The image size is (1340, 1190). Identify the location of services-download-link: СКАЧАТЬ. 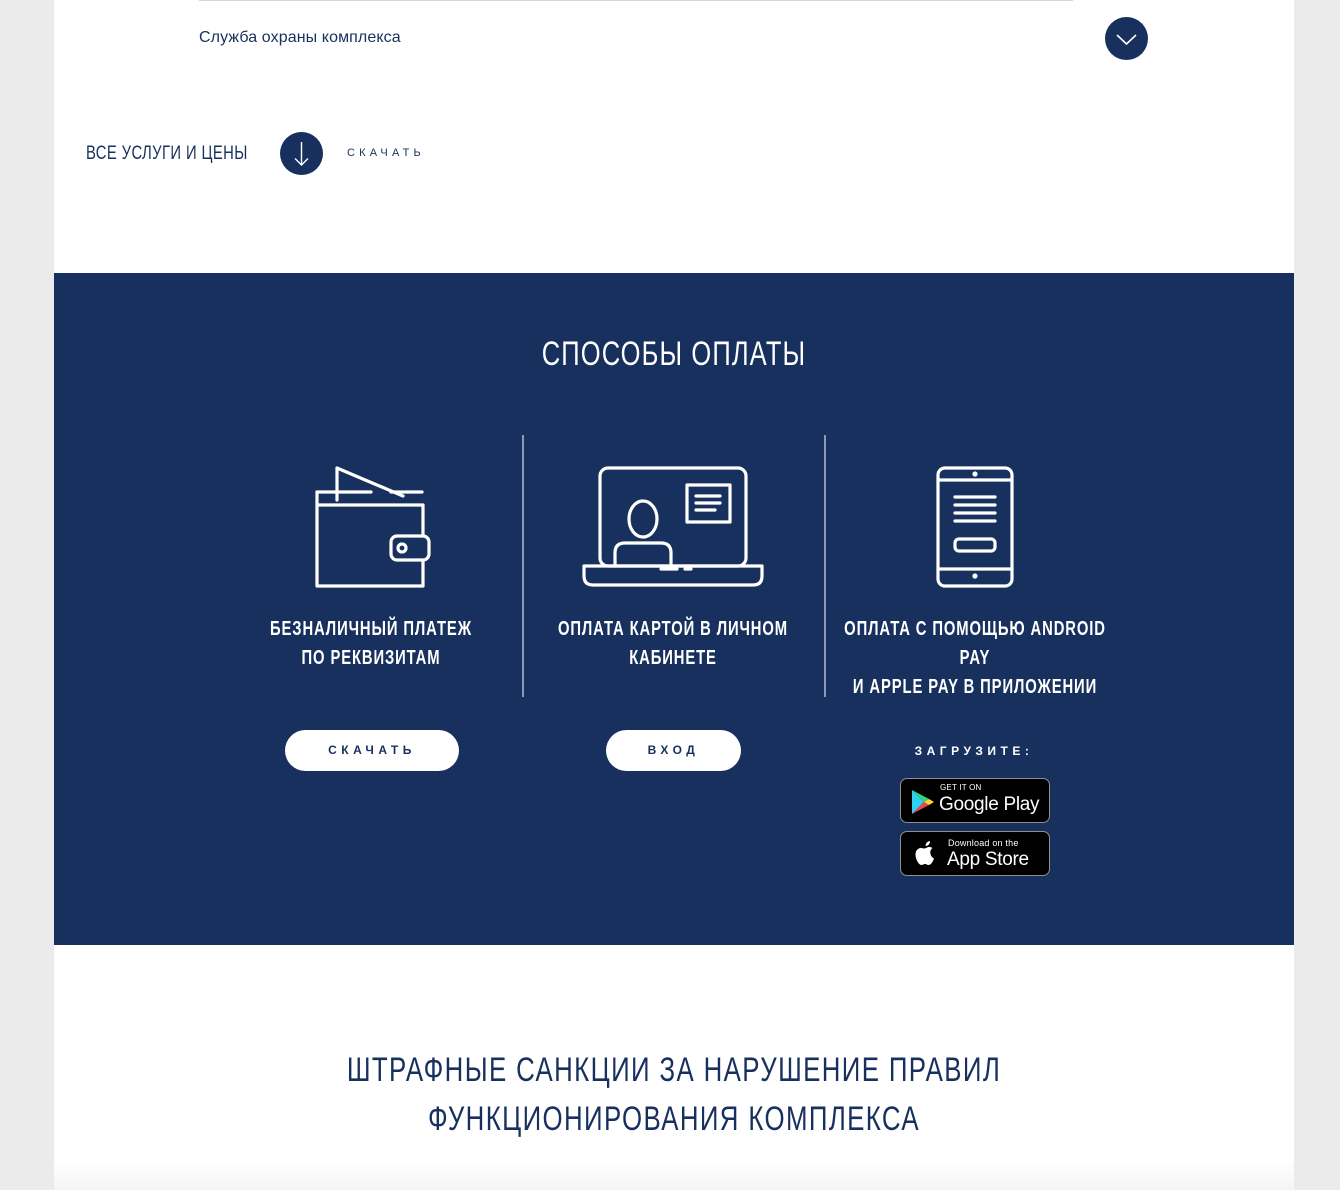
(386, 153).